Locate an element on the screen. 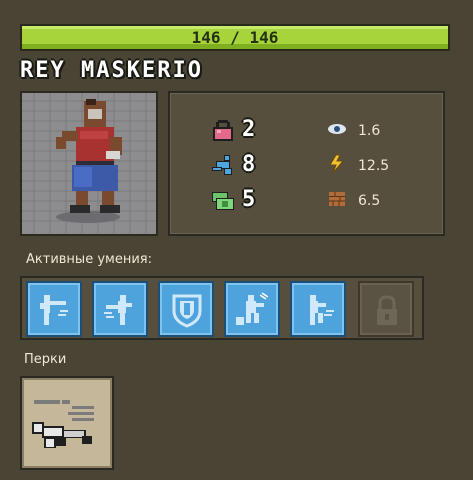 The image size is (473, 480). skill-high-kick is located at coordinates (54, 309).